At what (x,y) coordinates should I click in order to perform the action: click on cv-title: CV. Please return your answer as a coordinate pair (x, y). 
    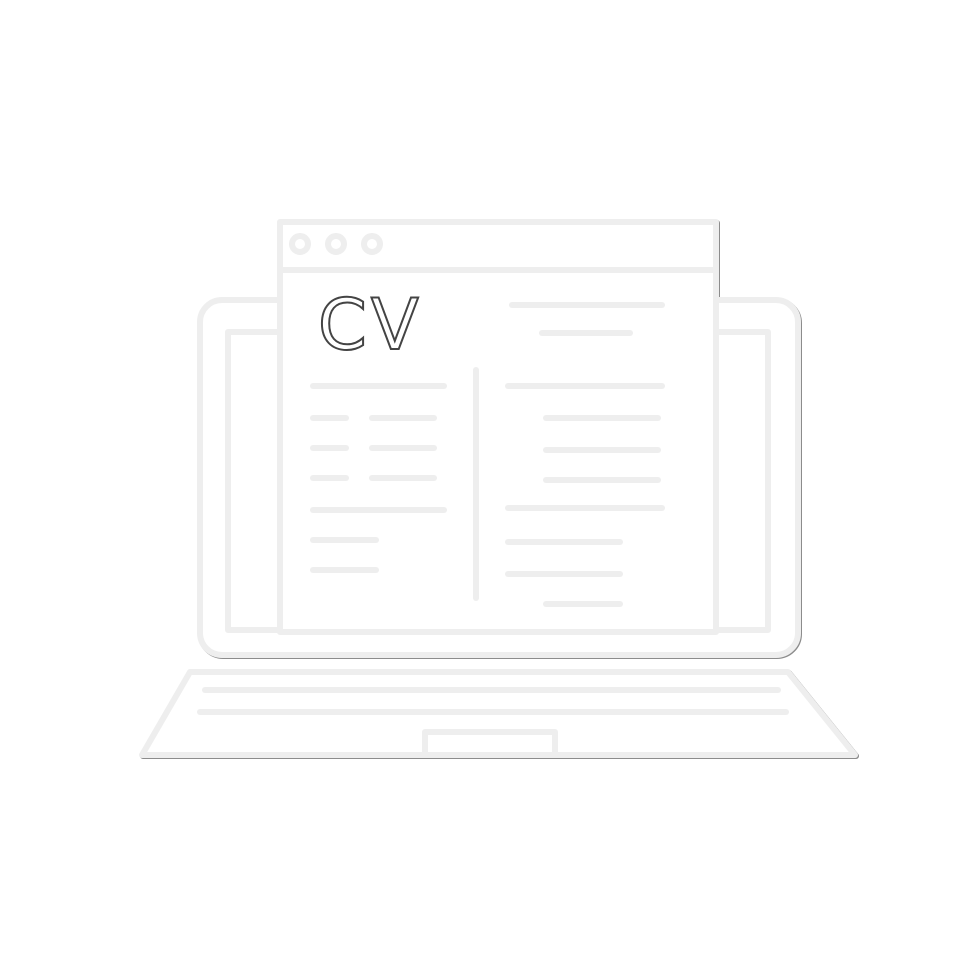
    Looking at the image, I should click on (370, 325).